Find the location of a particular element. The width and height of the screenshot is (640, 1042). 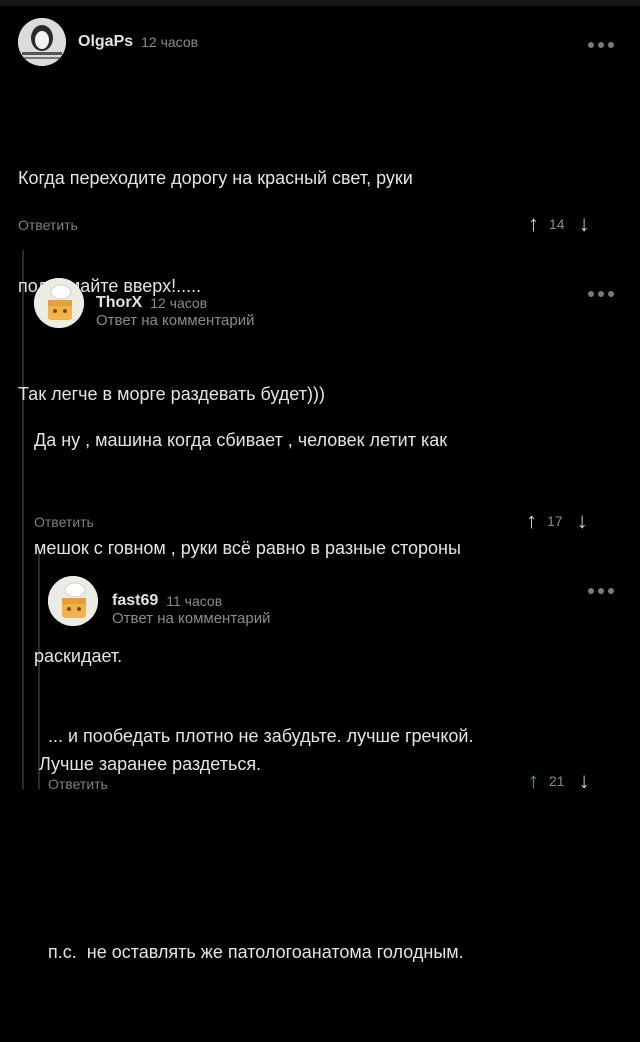

top-divider is located at coordinates (320, 3).